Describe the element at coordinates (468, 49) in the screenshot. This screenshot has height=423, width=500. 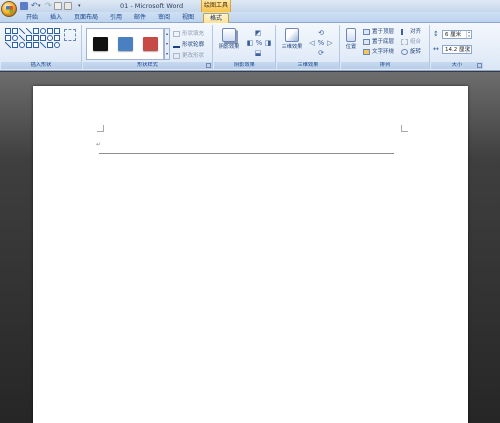
I see `width-spinner: ▴ ▾` at that location.